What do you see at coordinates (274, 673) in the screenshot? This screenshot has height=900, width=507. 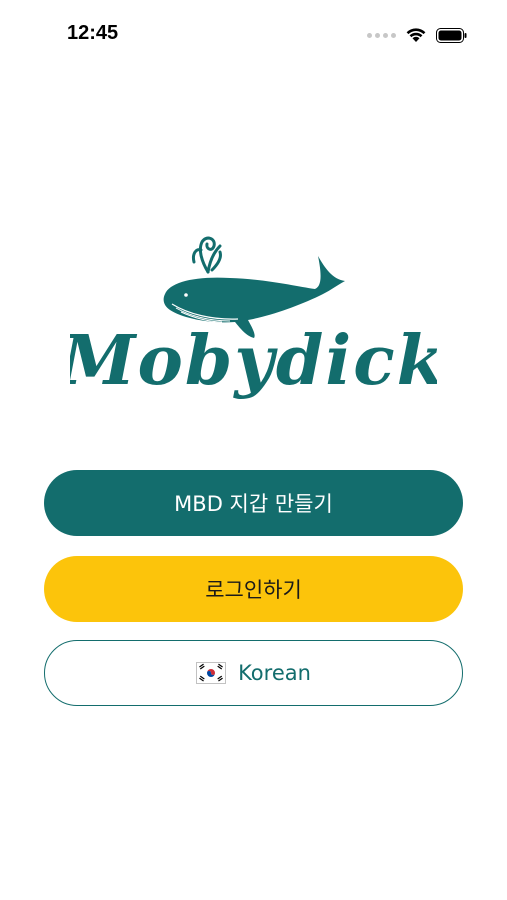 I see `language-label: Korean` at bounding box center [274, 673].